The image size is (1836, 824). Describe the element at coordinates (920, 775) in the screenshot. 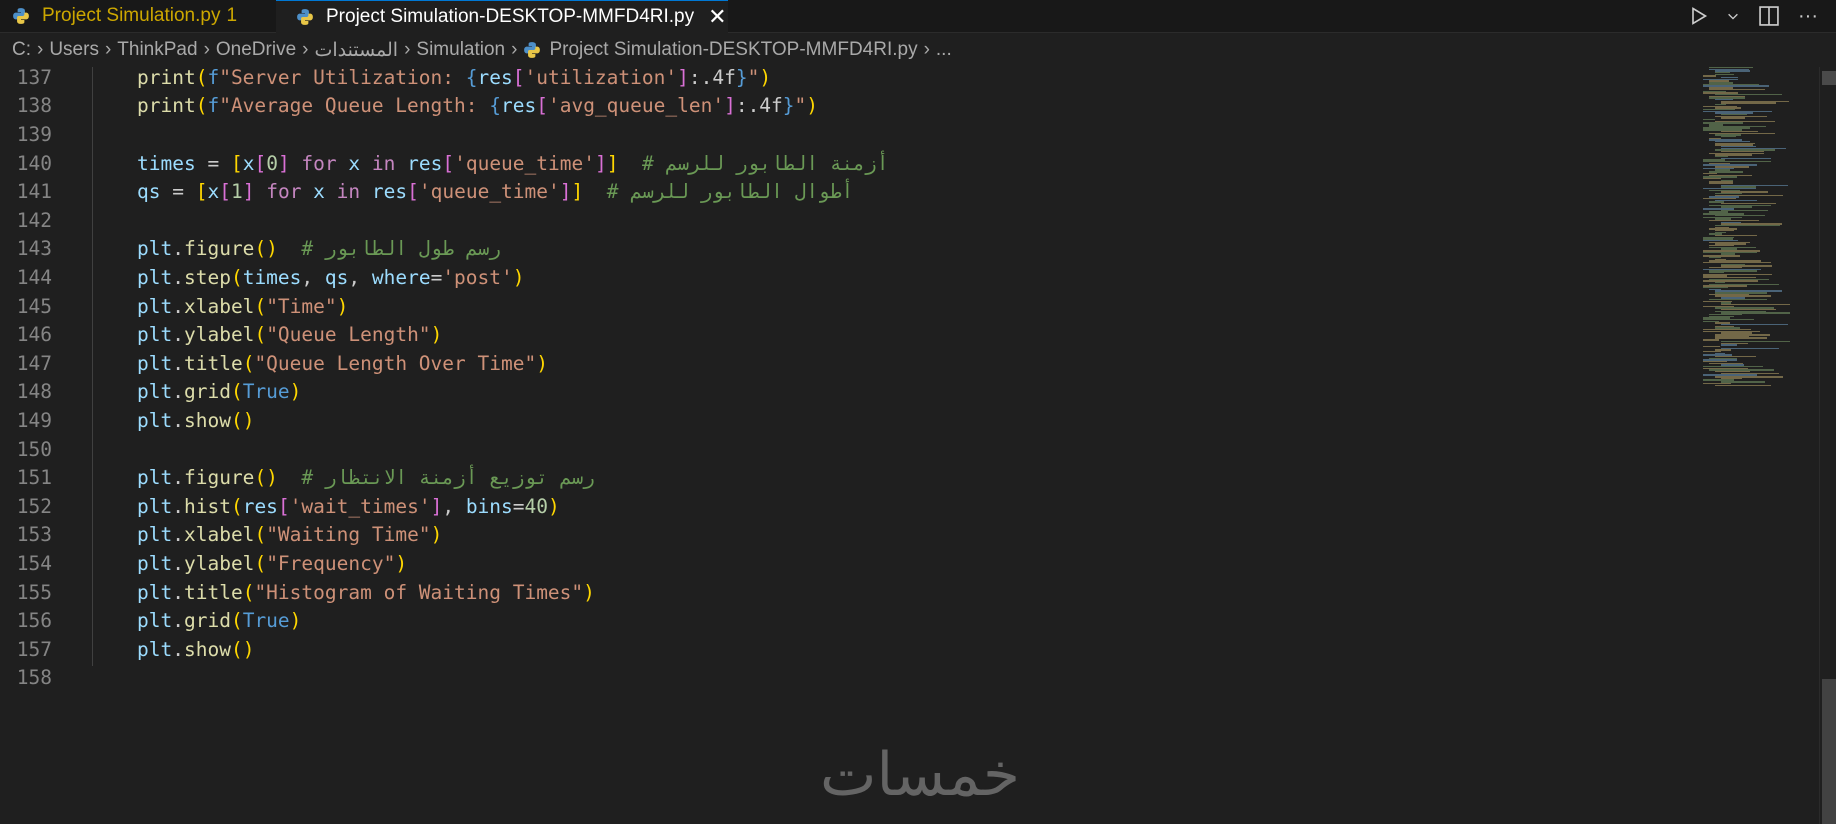

I see `watermark-logo: خمسات` at that location.